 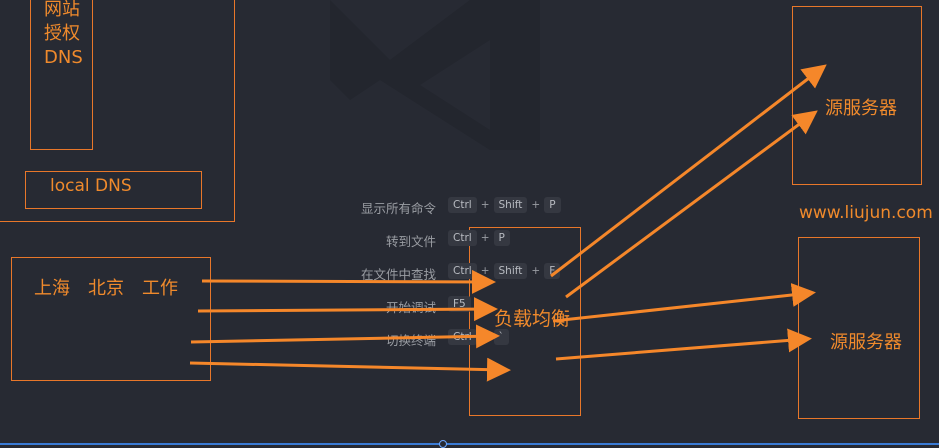 What do you see at coordinates (443, 444) in the screenshot?
I see `drag-handle` at bounding box center [443, 444].